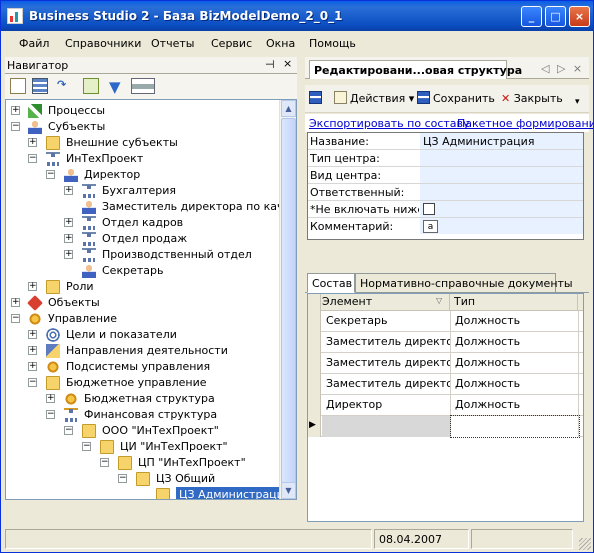 This screenshot has width=594, height=553. I want to click on new-table-row, so click(445, 426).